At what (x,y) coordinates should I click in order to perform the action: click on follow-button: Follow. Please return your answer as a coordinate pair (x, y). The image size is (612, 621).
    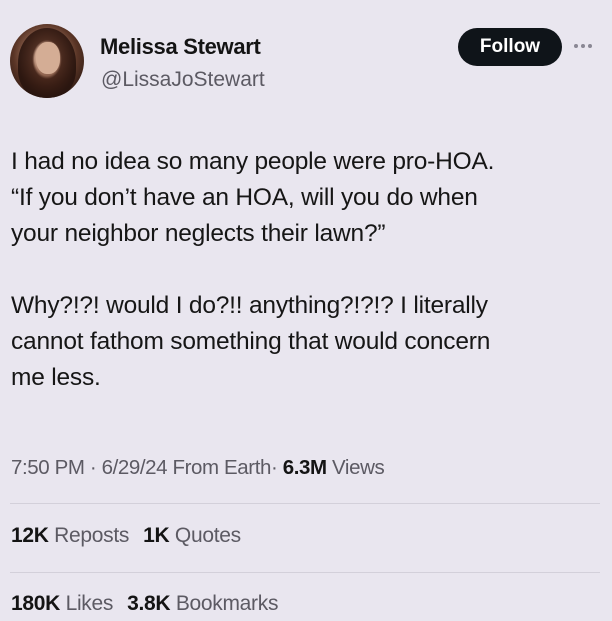
    Looking at the image, I should click on (510, 47).